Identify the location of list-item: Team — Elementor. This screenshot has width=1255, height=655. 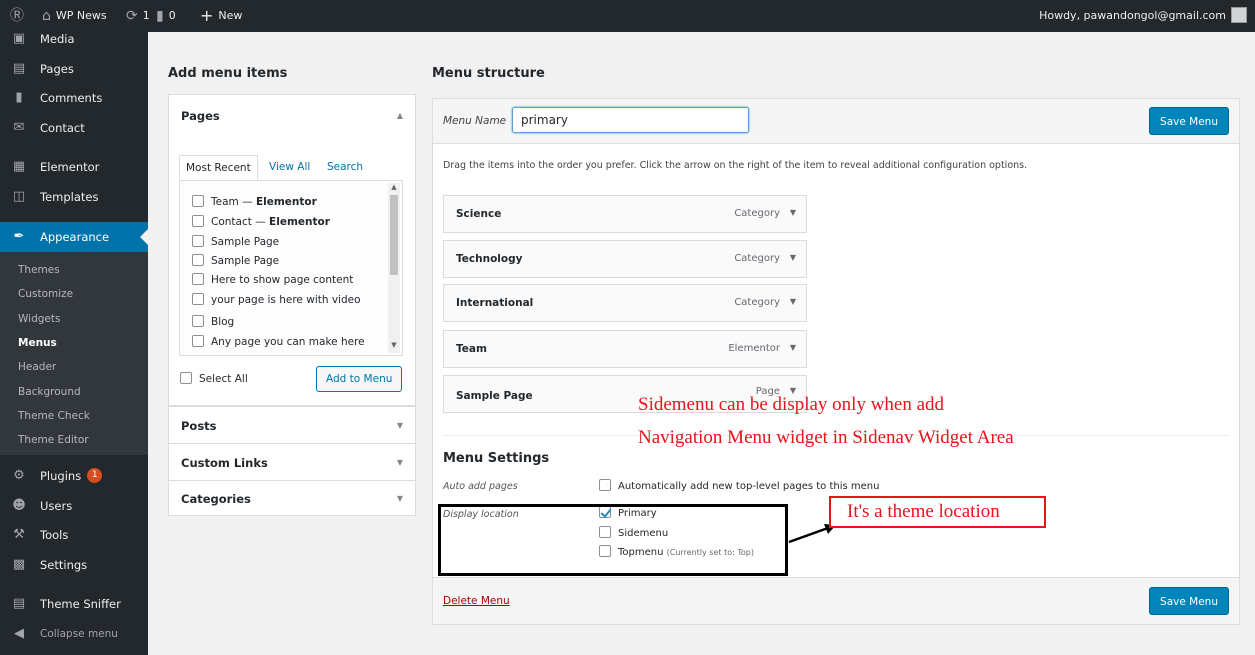
(254, 202).